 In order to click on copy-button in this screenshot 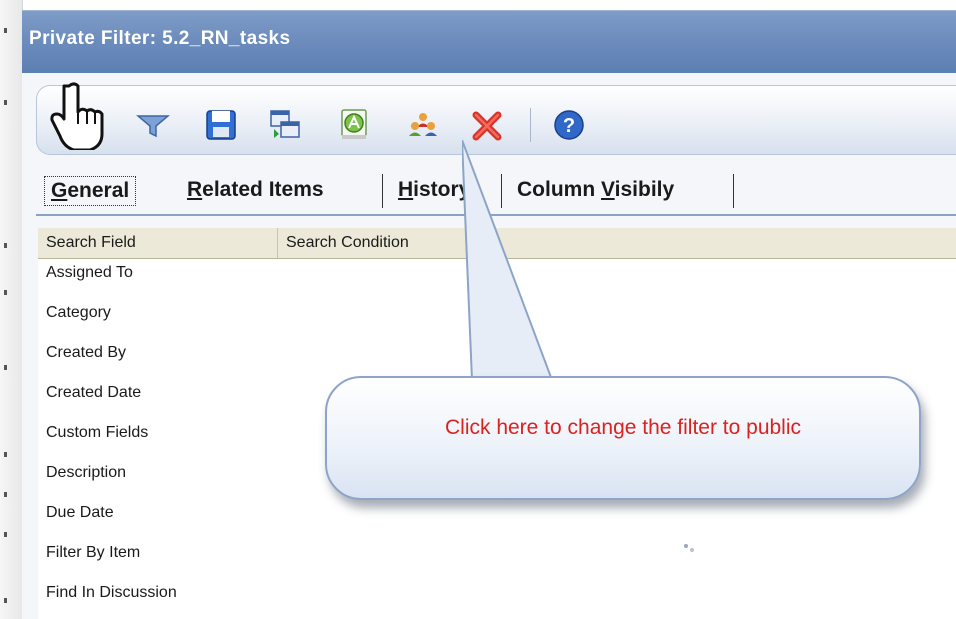, I will do `click(285, 125)`.